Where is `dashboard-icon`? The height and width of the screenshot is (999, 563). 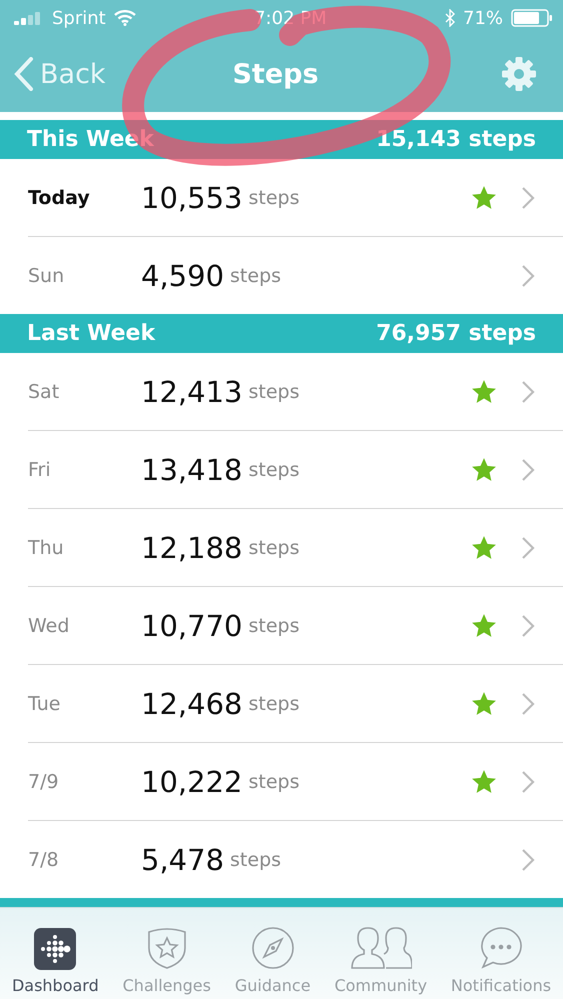 dashboard-icon is located at coordinates (55, 949).